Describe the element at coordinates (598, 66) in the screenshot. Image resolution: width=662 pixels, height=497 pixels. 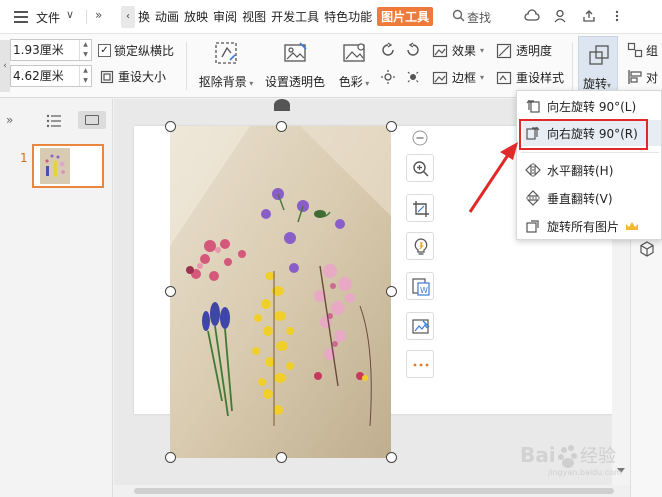
I see `rotate-button: 旋转▾` at that location.